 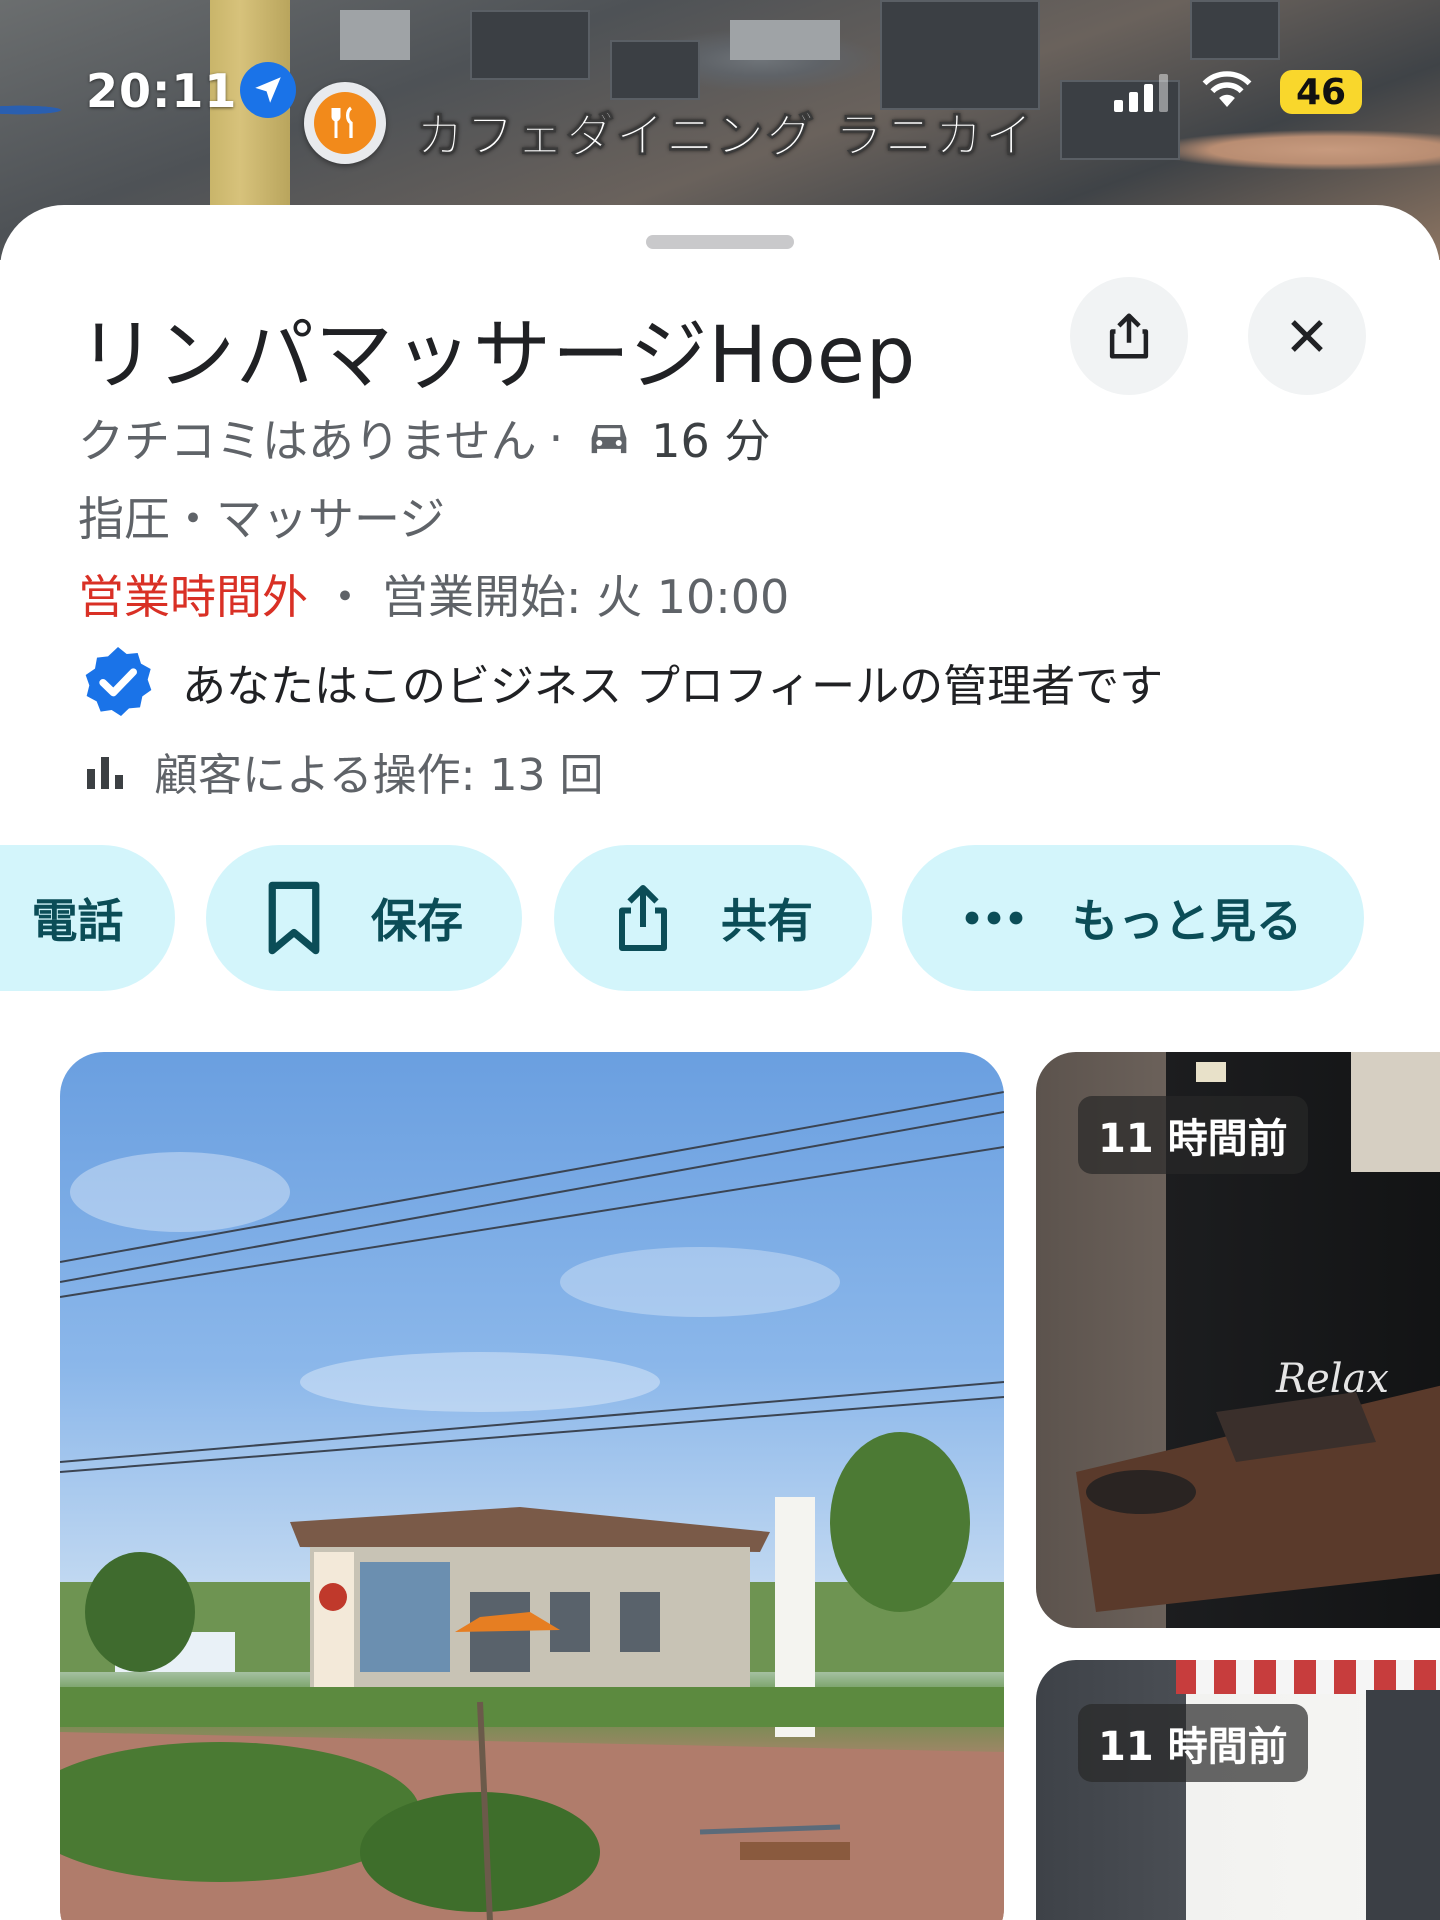 I want to click on more-button: もっと見る, so click(x=1133, y=918).